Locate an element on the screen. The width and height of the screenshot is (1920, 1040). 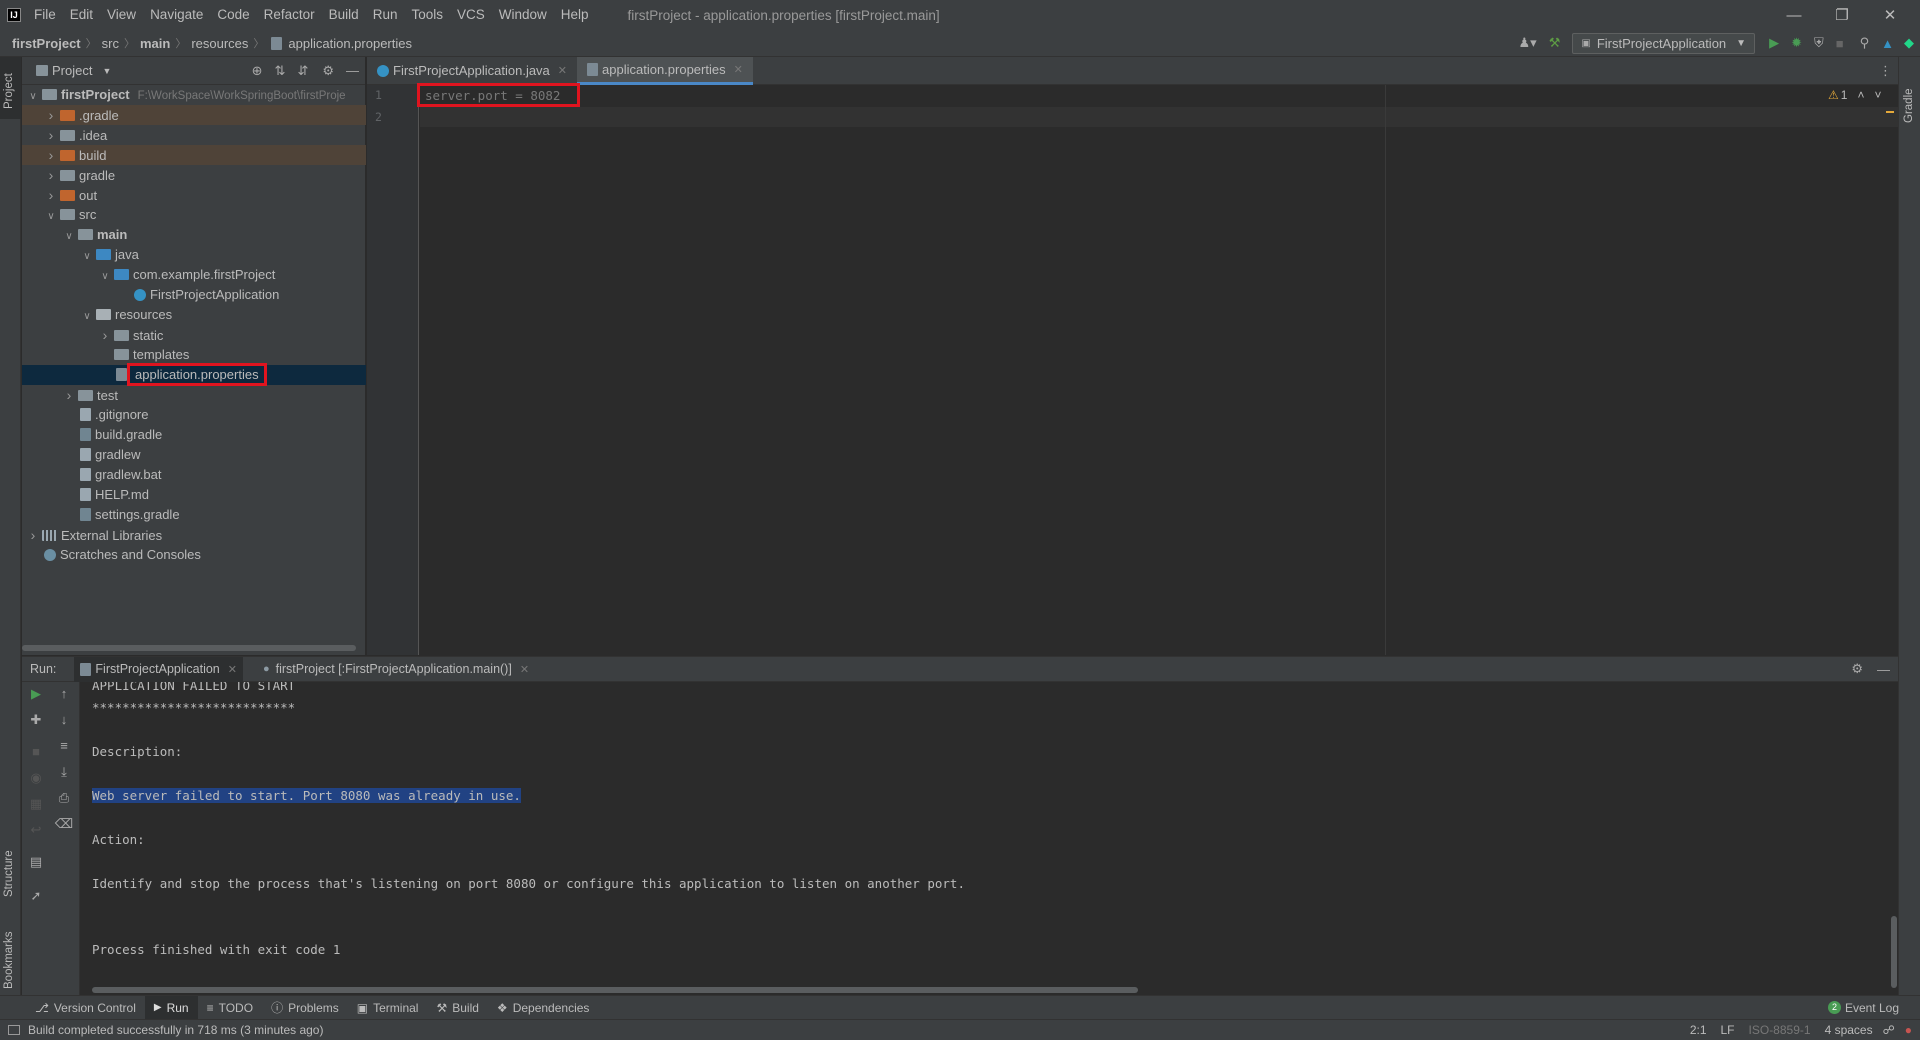
collapse-all-icon: ⇵ is located at coordinates (302, 71).